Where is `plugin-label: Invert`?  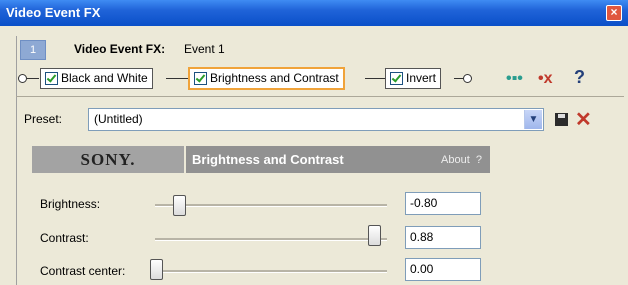
plugin-label: Invert is located at coordinates (421, 78).